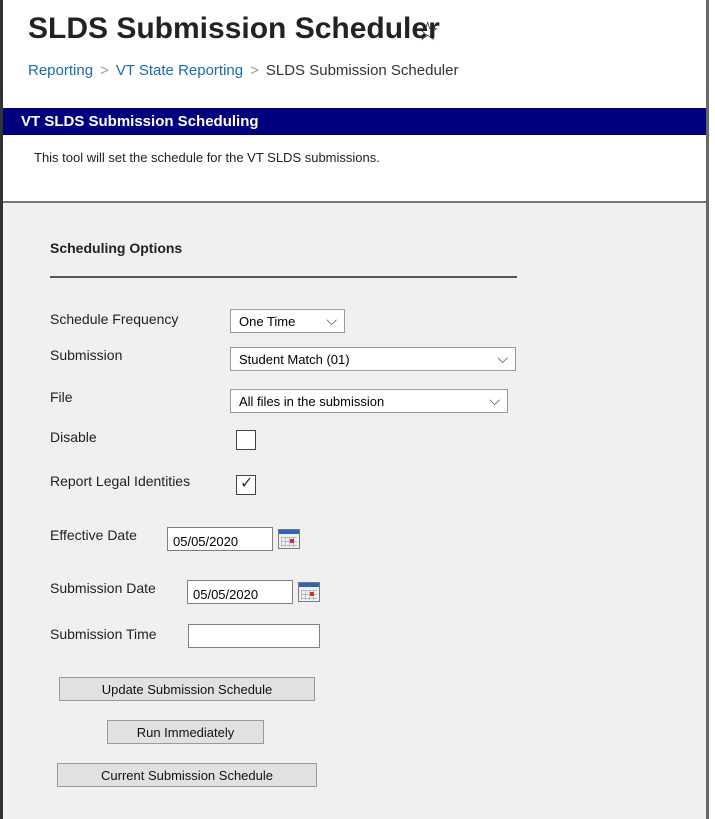 This screenshot has width=715, height=819. Describe the element at coordinates (312, 401) in the screenshot. I see `file-value: All files in the submission` at that location.